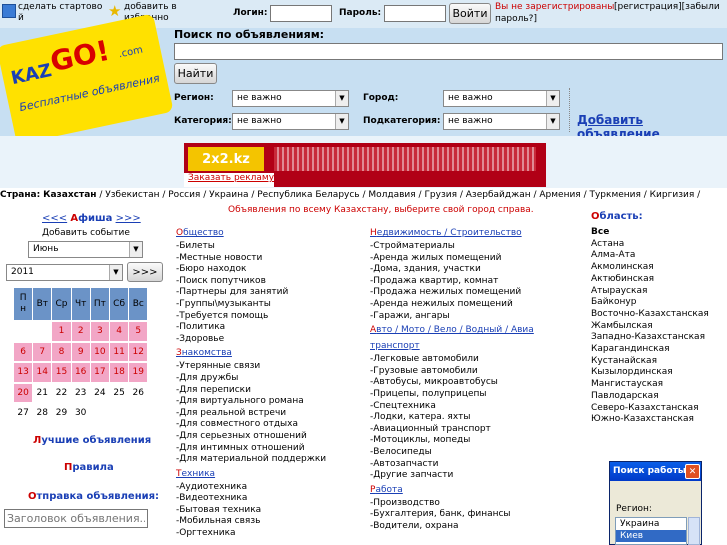 This screenshot has width=727, height=545. Describe the element at coordinates (658, 256) in the screenshot. I see `region-item: Алма-Ата` at that location.